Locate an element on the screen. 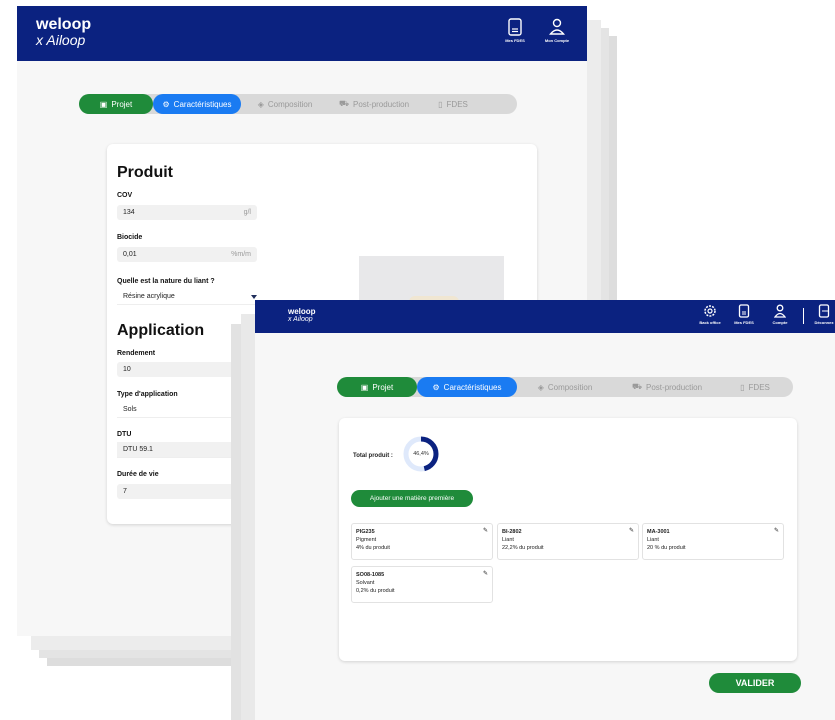 The width and height of the screenshot is (835, 720). gear-icon: ⚙ is located at coordinates (166, 104).